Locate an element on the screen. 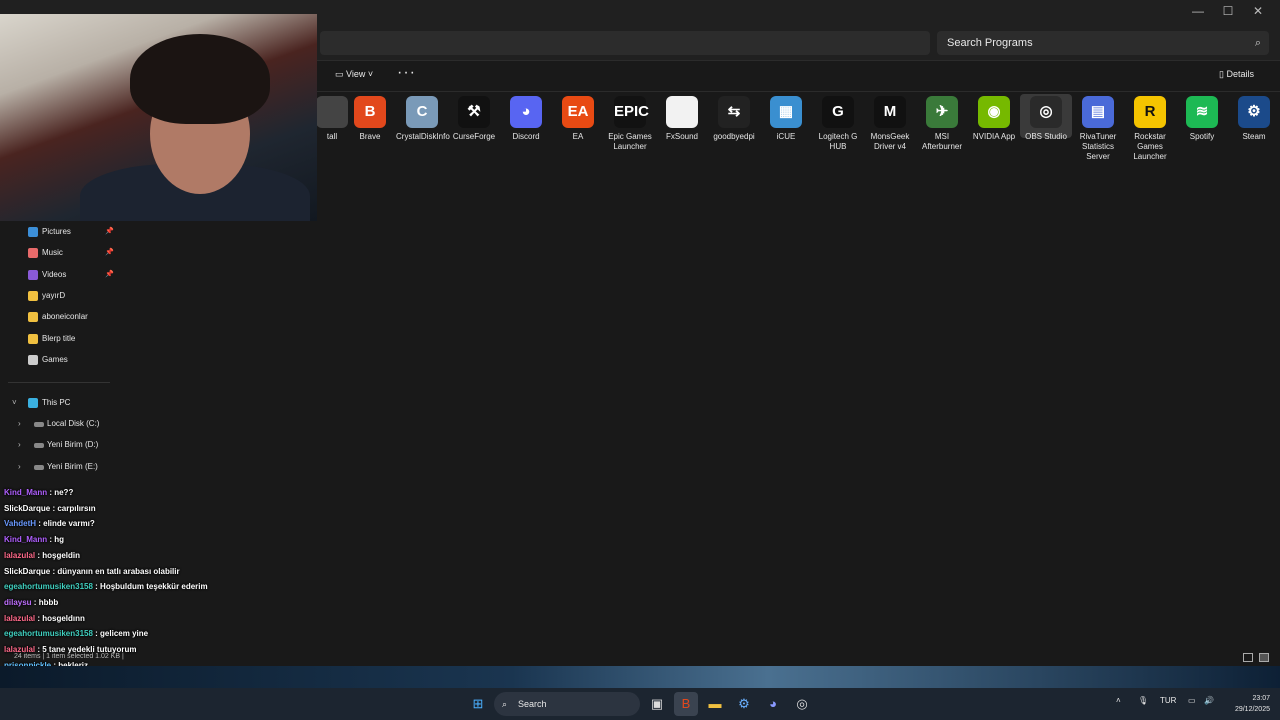 This screenshot has width=1280, height=720. program-label: NVIDIA App is located at coordinates (994, 136).